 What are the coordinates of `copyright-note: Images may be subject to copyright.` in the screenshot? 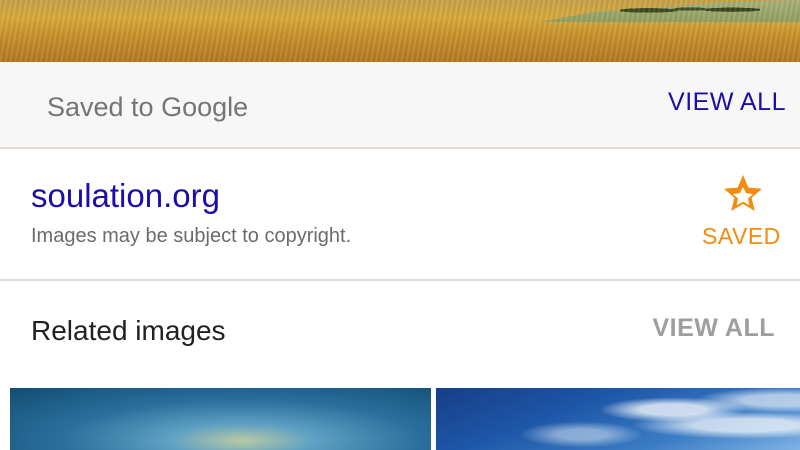 It's located at (191, 236).